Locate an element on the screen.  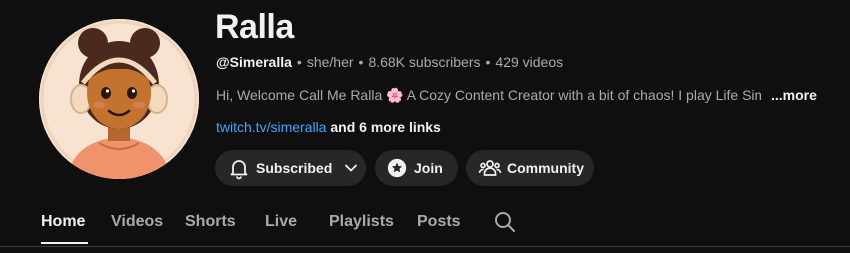
join-button: Join is located at coordinates (416, 168).